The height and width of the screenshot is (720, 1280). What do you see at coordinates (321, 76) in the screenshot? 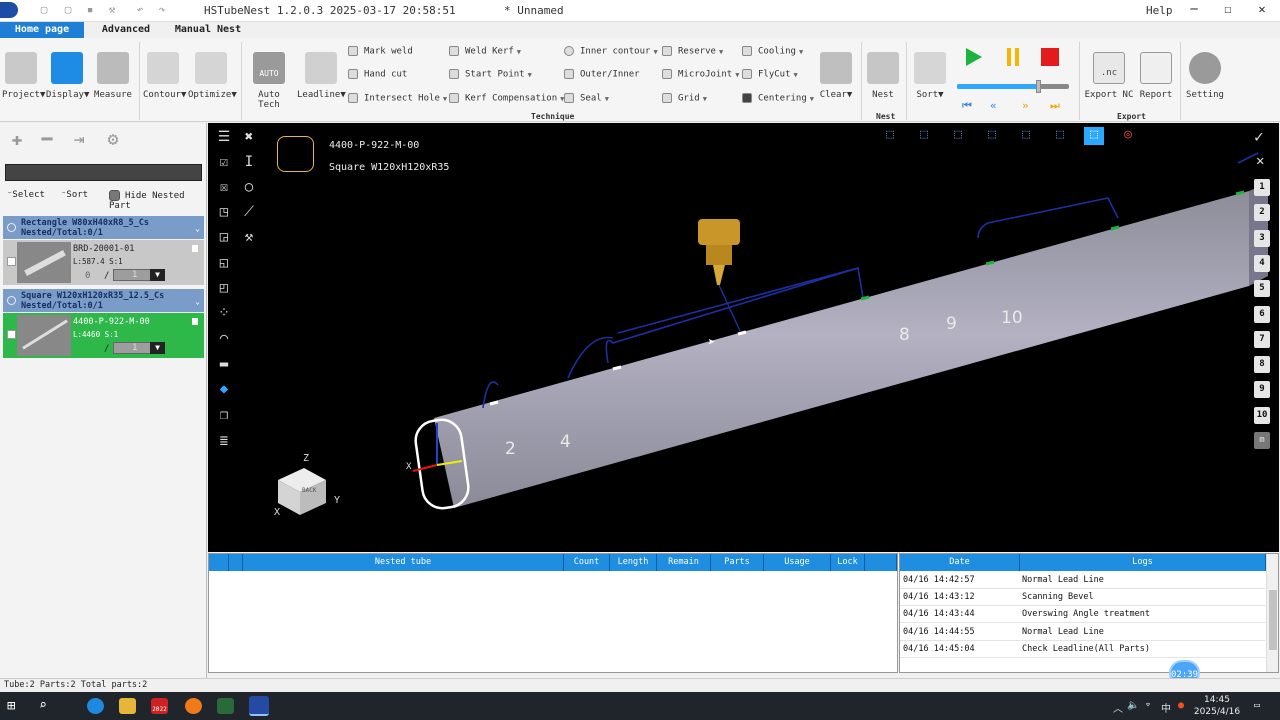
I see `leadline-button: Leadline▼` at bounding box center [321, 76].